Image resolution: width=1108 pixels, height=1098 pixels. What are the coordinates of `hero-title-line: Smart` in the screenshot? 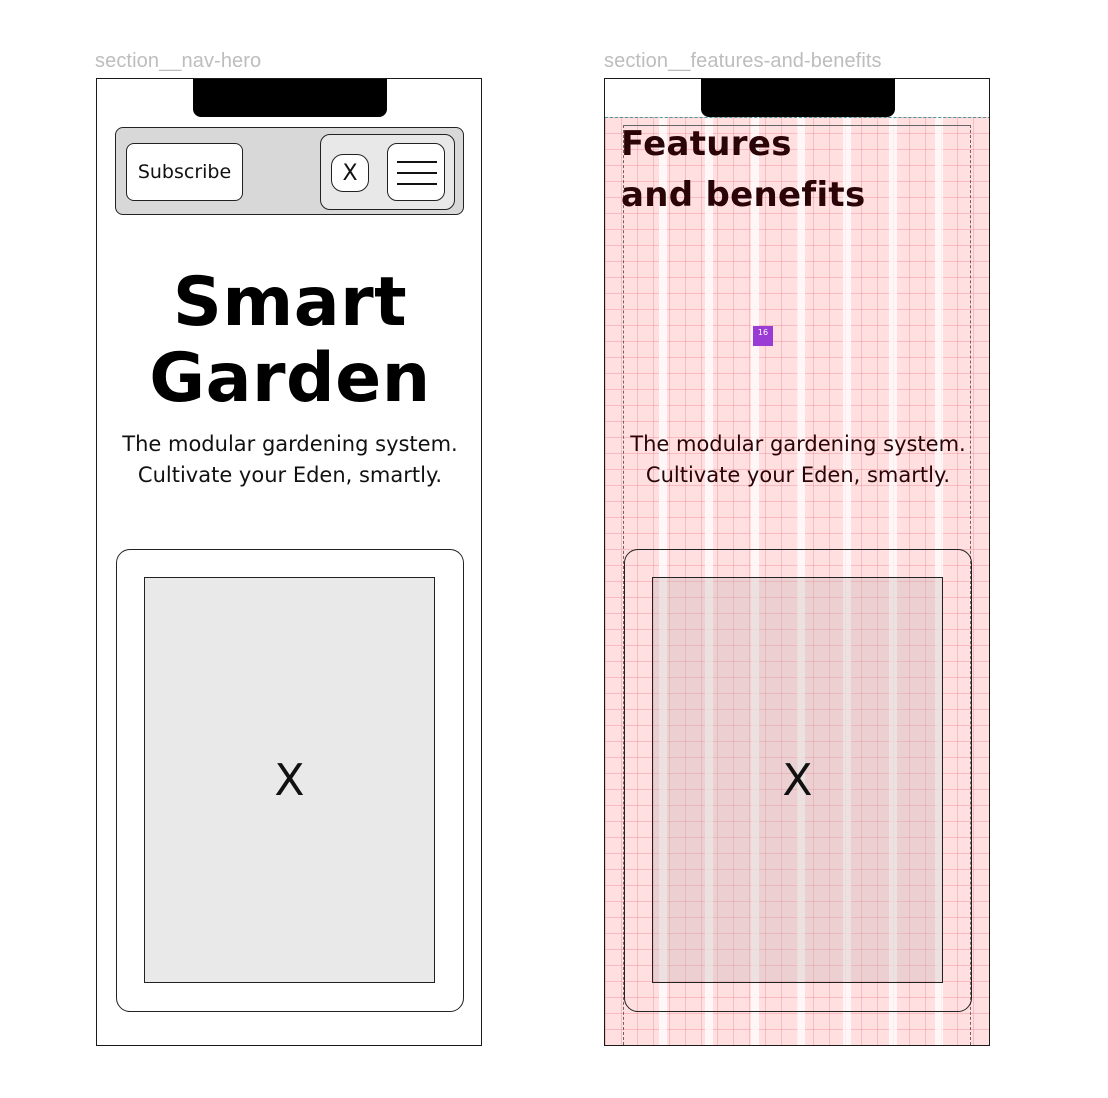 It's located at (290, 302).